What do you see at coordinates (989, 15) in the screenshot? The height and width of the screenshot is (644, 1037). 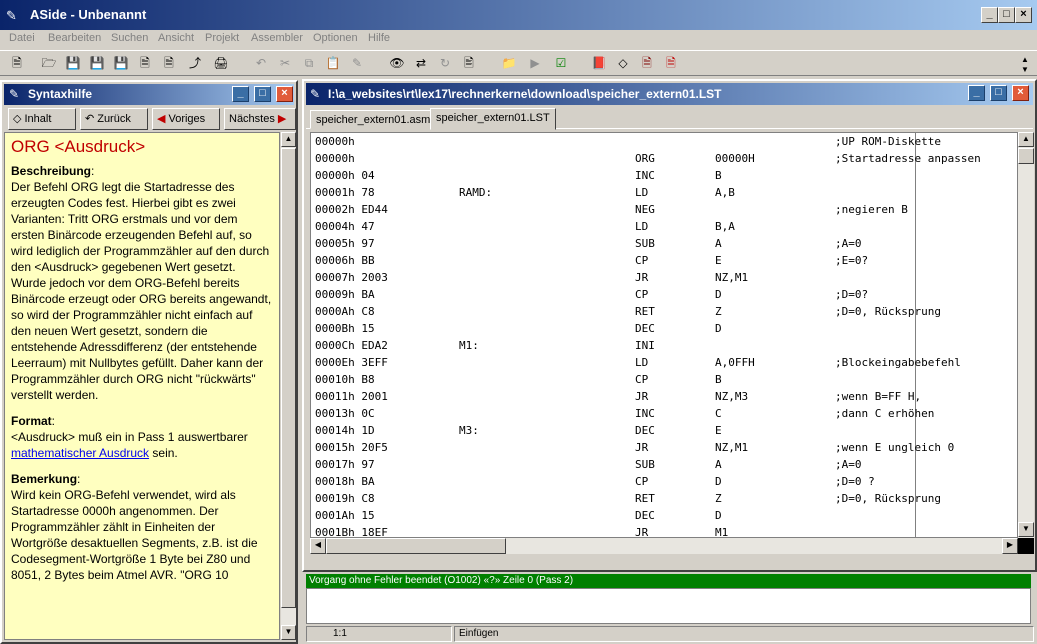 I see `minimize-button: _` at bounding box center [989, 15].